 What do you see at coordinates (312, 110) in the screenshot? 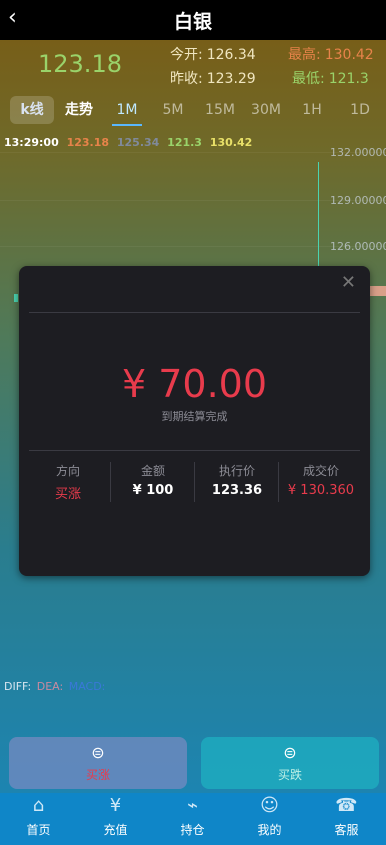
I see `tab-1h: 1H` at bounding box center [312, 110].